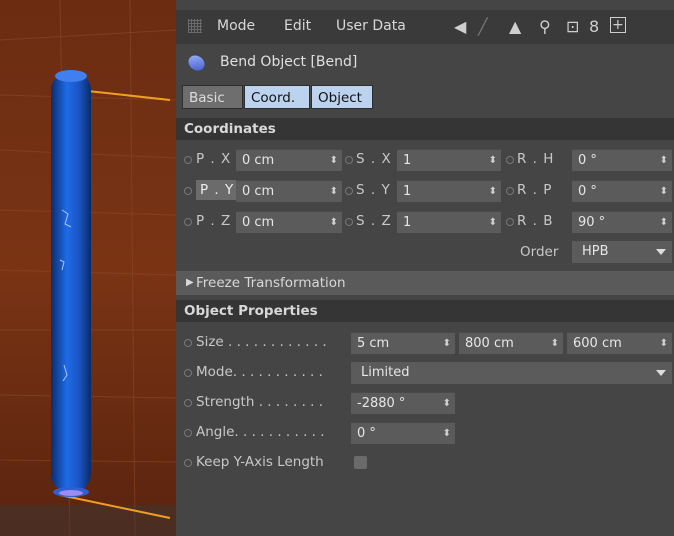 The image size is (674, 536). I want to click on keep-y-axis-checkbox, so click(360, 462).